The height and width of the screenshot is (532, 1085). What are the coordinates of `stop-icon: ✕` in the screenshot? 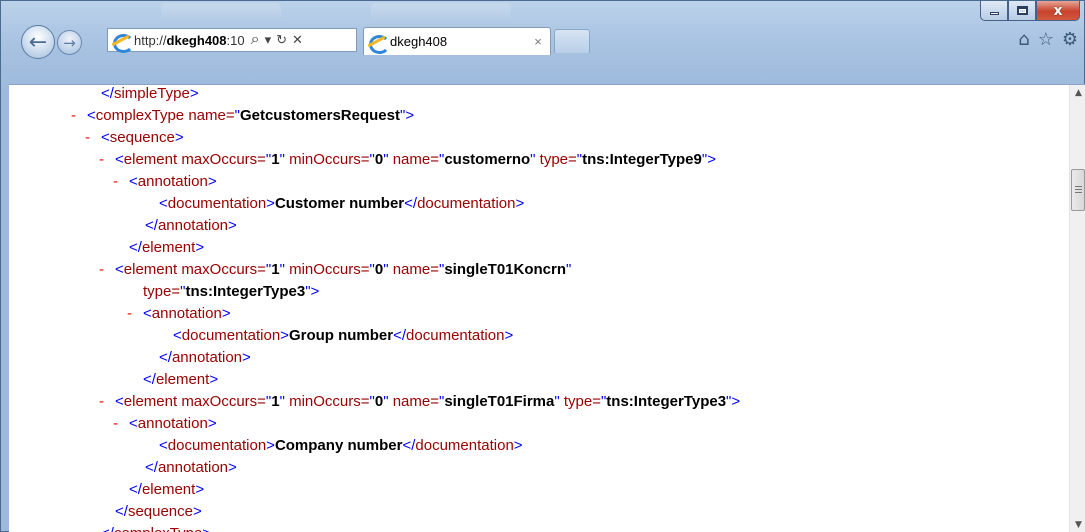 It's located at (297, 40).